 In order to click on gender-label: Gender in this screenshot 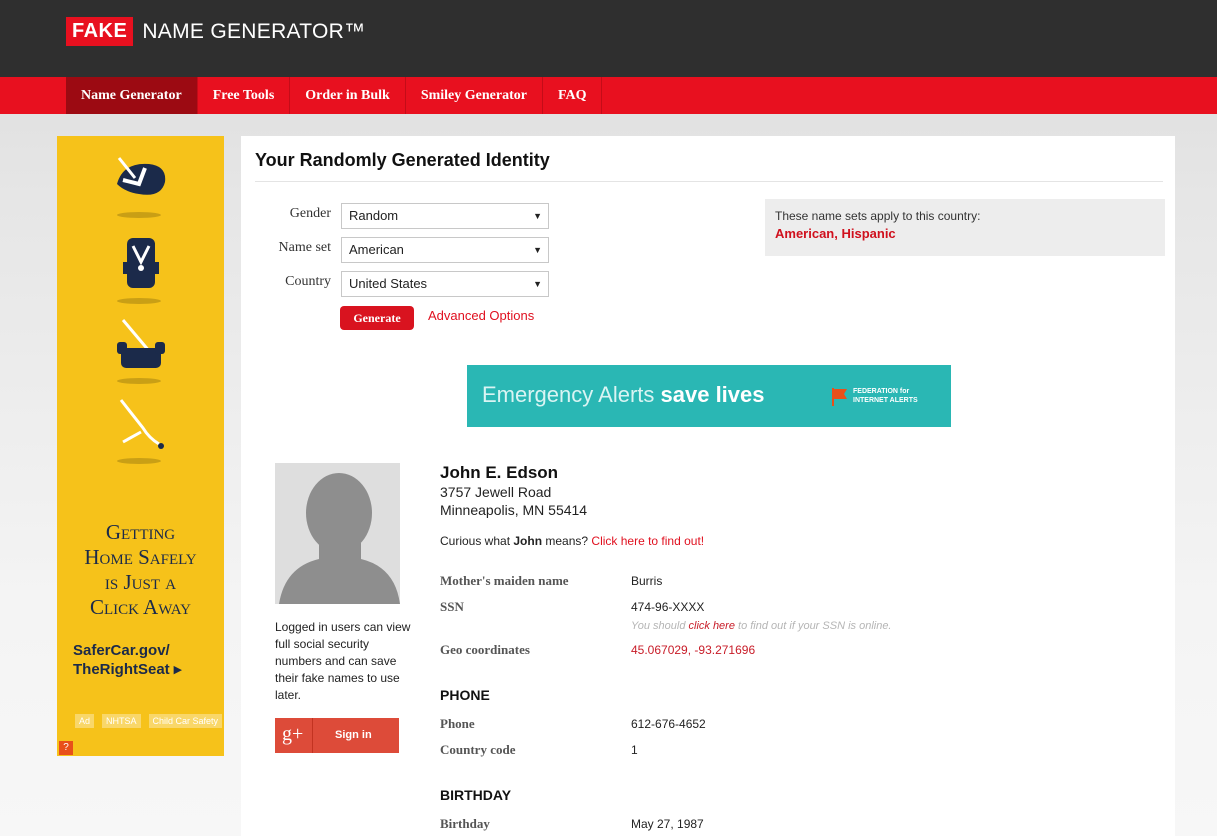, I will do `click(310, 213)`.